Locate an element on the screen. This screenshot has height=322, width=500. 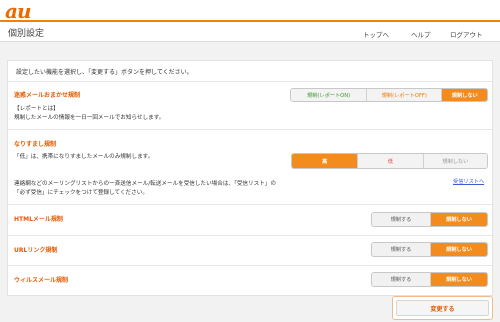
html-toggle: 規制する 規制しない is located at coordinates (429, 219).